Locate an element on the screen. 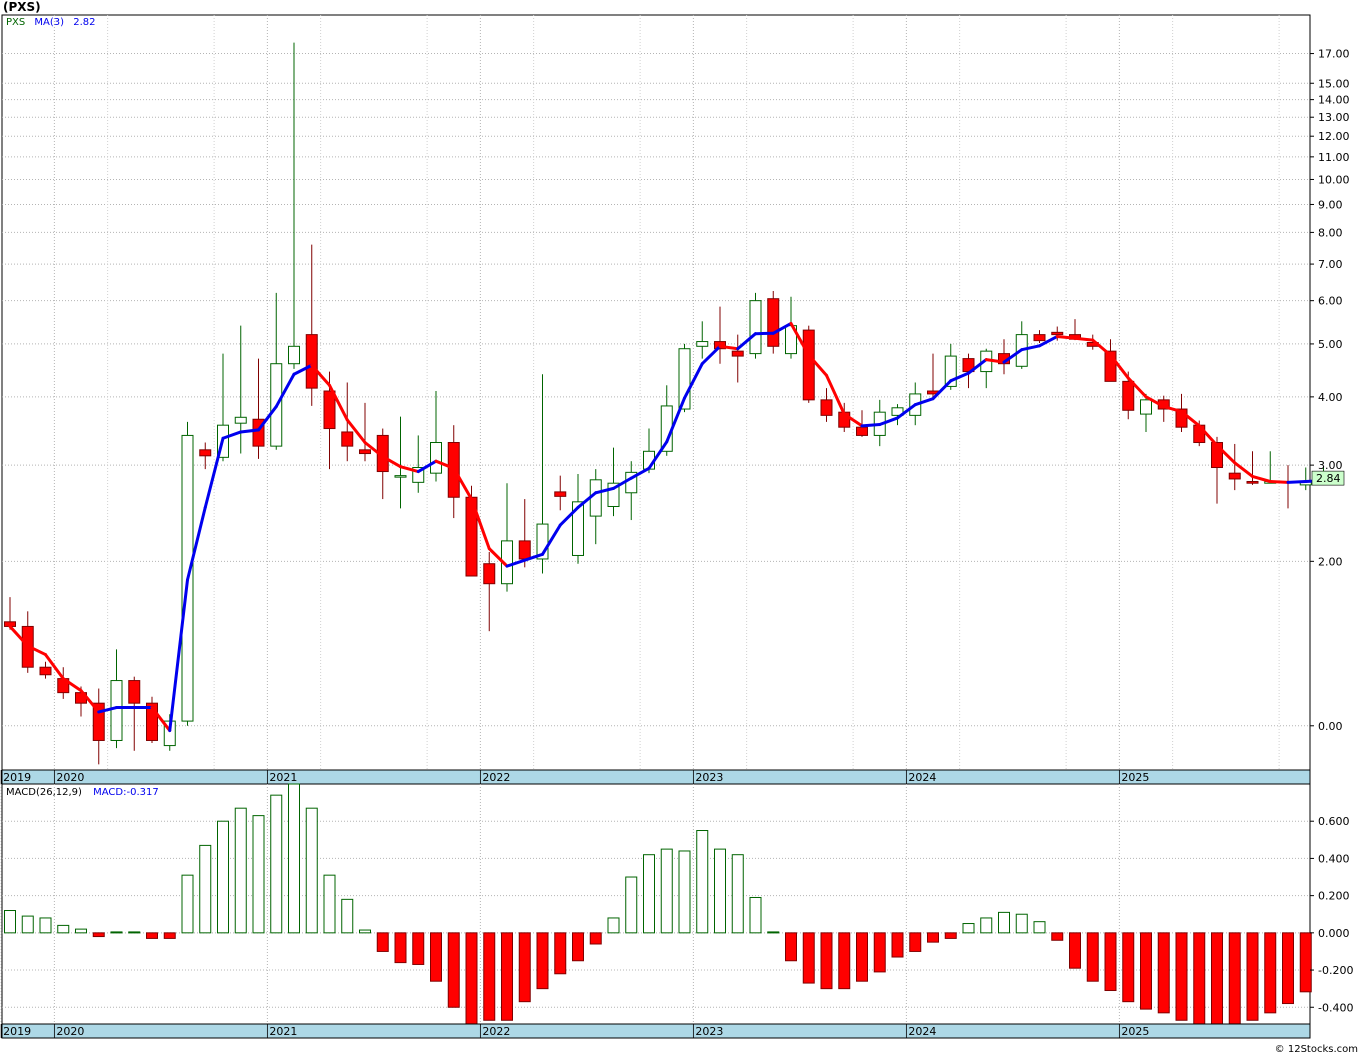  price-ytick-label: 17.00 is located at coordinates (1334, 54).